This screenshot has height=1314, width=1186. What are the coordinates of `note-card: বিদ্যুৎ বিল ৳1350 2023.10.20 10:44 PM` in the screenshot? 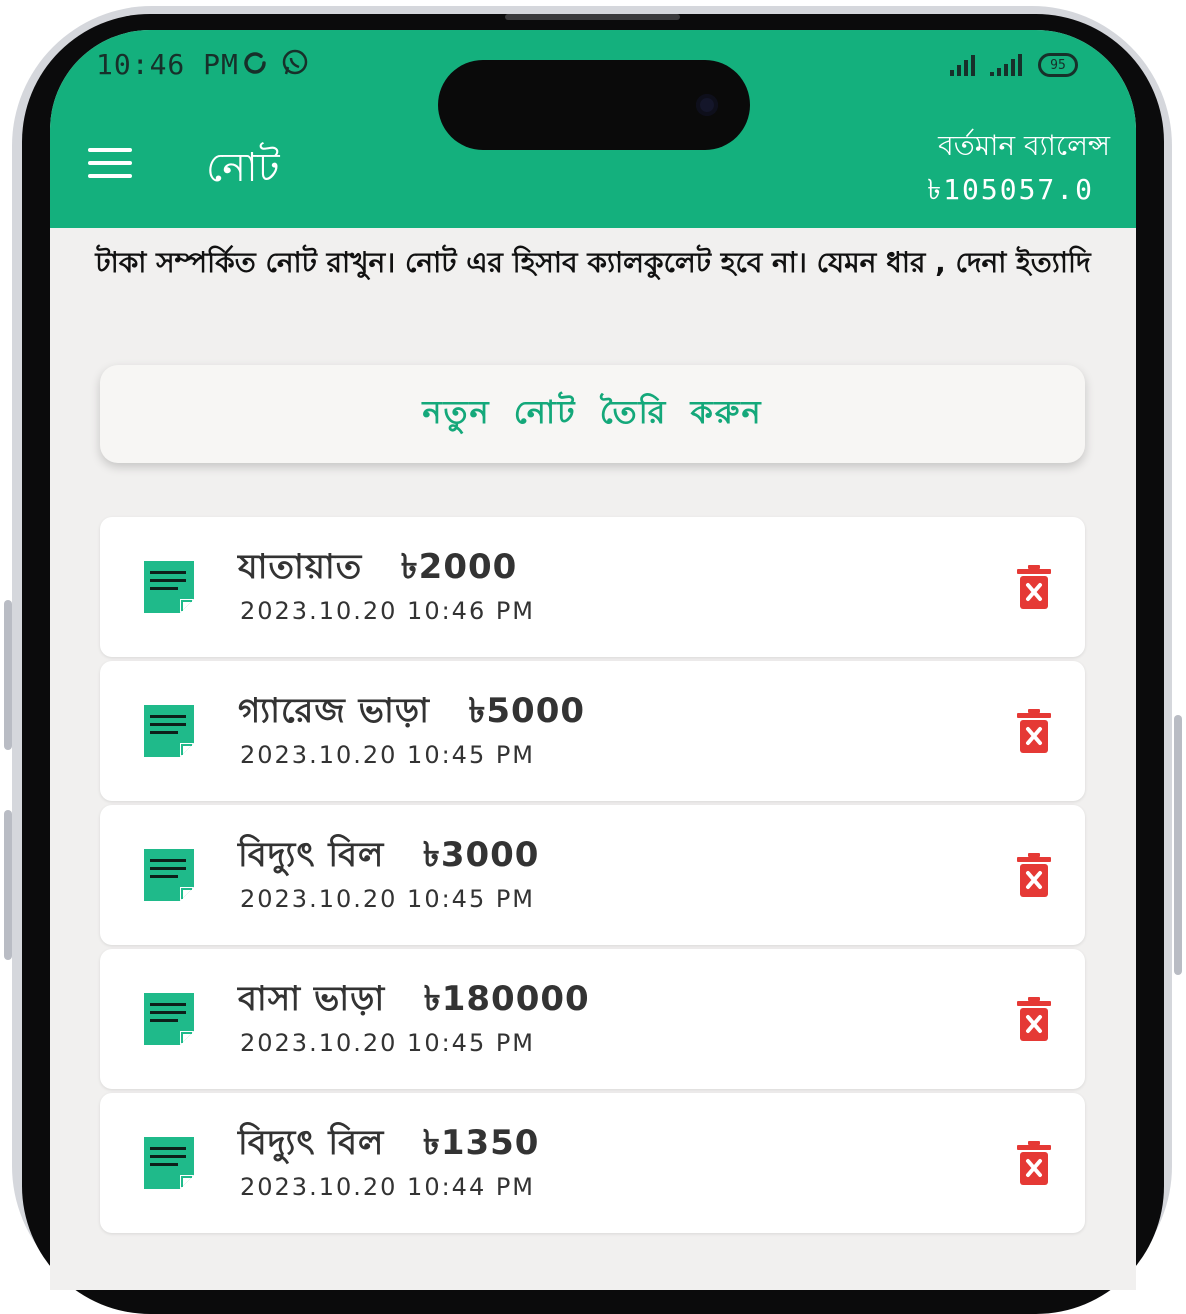 It's located at (592, 1163).